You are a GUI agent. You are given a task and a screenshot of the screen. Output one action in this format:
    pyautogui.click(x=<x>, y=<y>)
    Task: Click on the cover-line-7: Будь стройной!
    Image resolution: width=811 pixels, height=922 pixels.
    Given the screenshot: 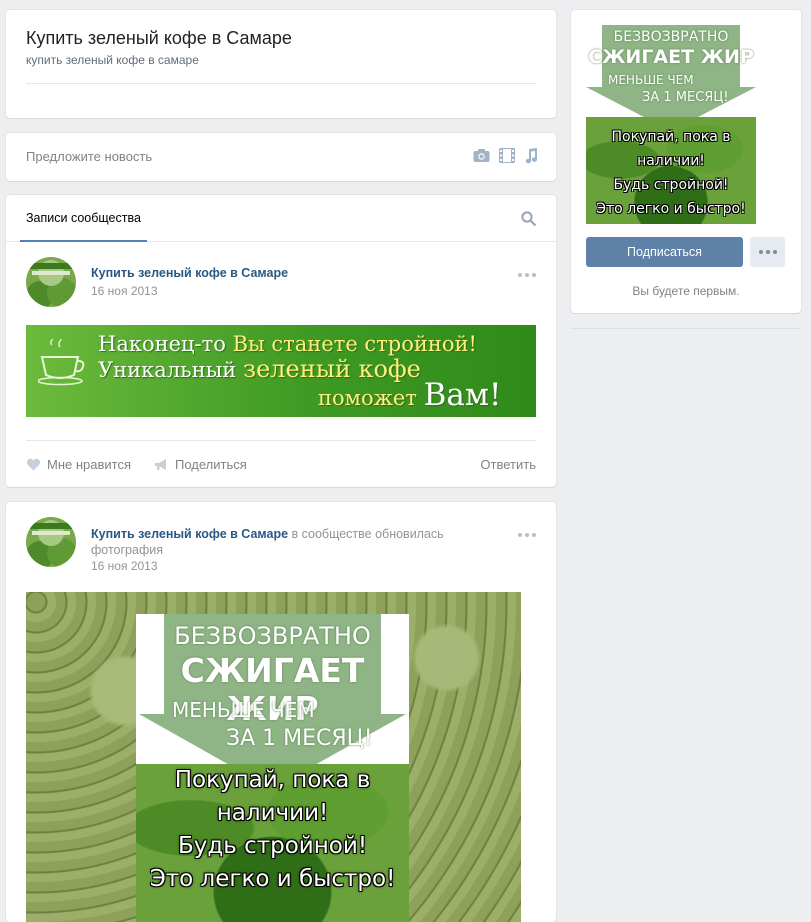 What is the action you would take?
    pyautogui.click(x=671, y=185)
    